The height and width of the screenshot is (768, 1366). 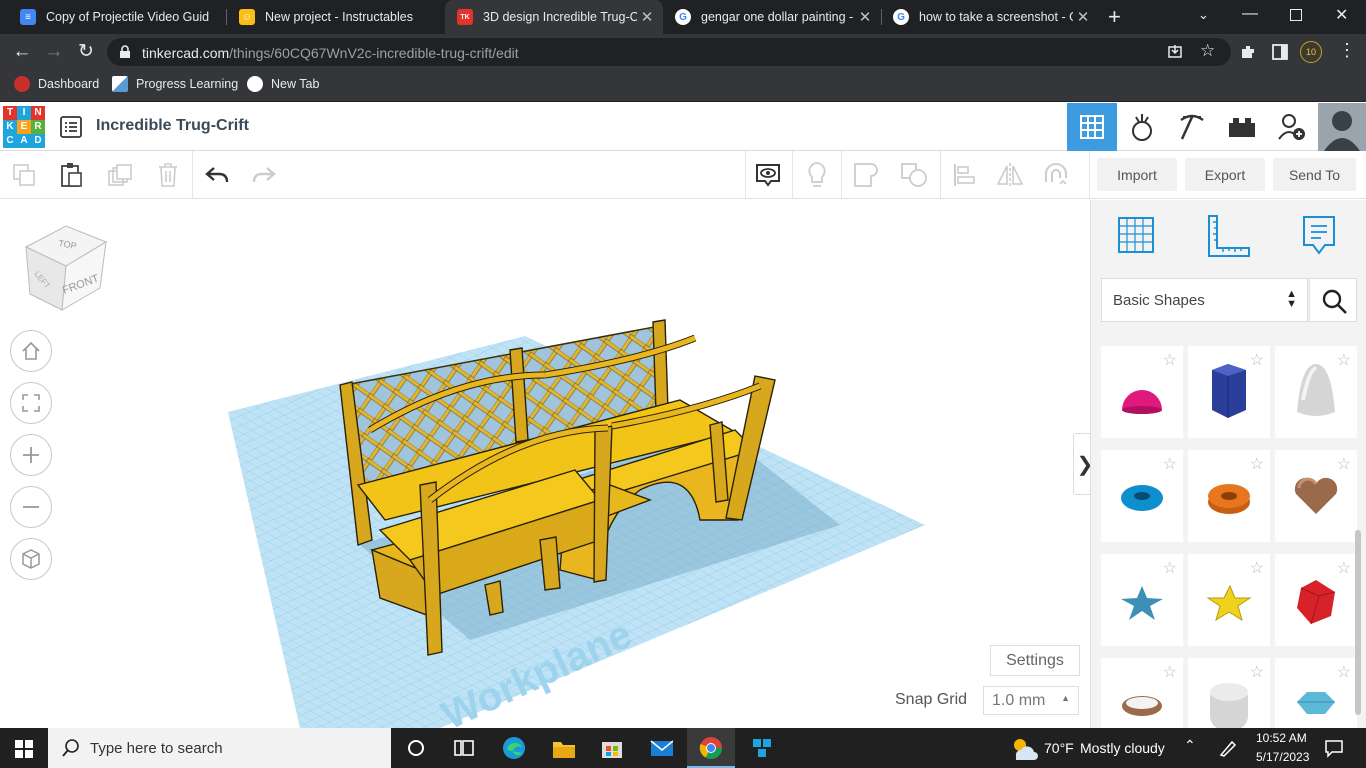 What do you see at coordinates (1347, 50) in the screenshot?
I see `chrome-menu-icon: ⋮` at bounding box center [1347, 50].